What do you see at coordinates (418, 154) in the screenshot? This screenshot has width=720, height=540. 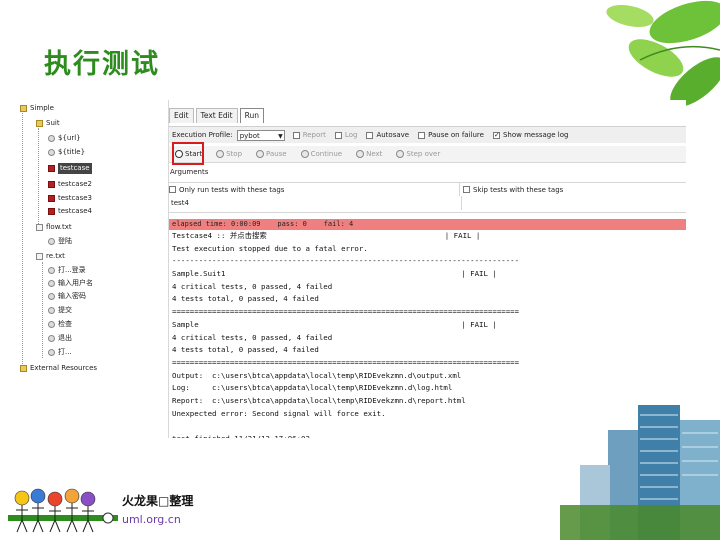 I see `step-over-button: Step over` at bounding box center [418, 154].